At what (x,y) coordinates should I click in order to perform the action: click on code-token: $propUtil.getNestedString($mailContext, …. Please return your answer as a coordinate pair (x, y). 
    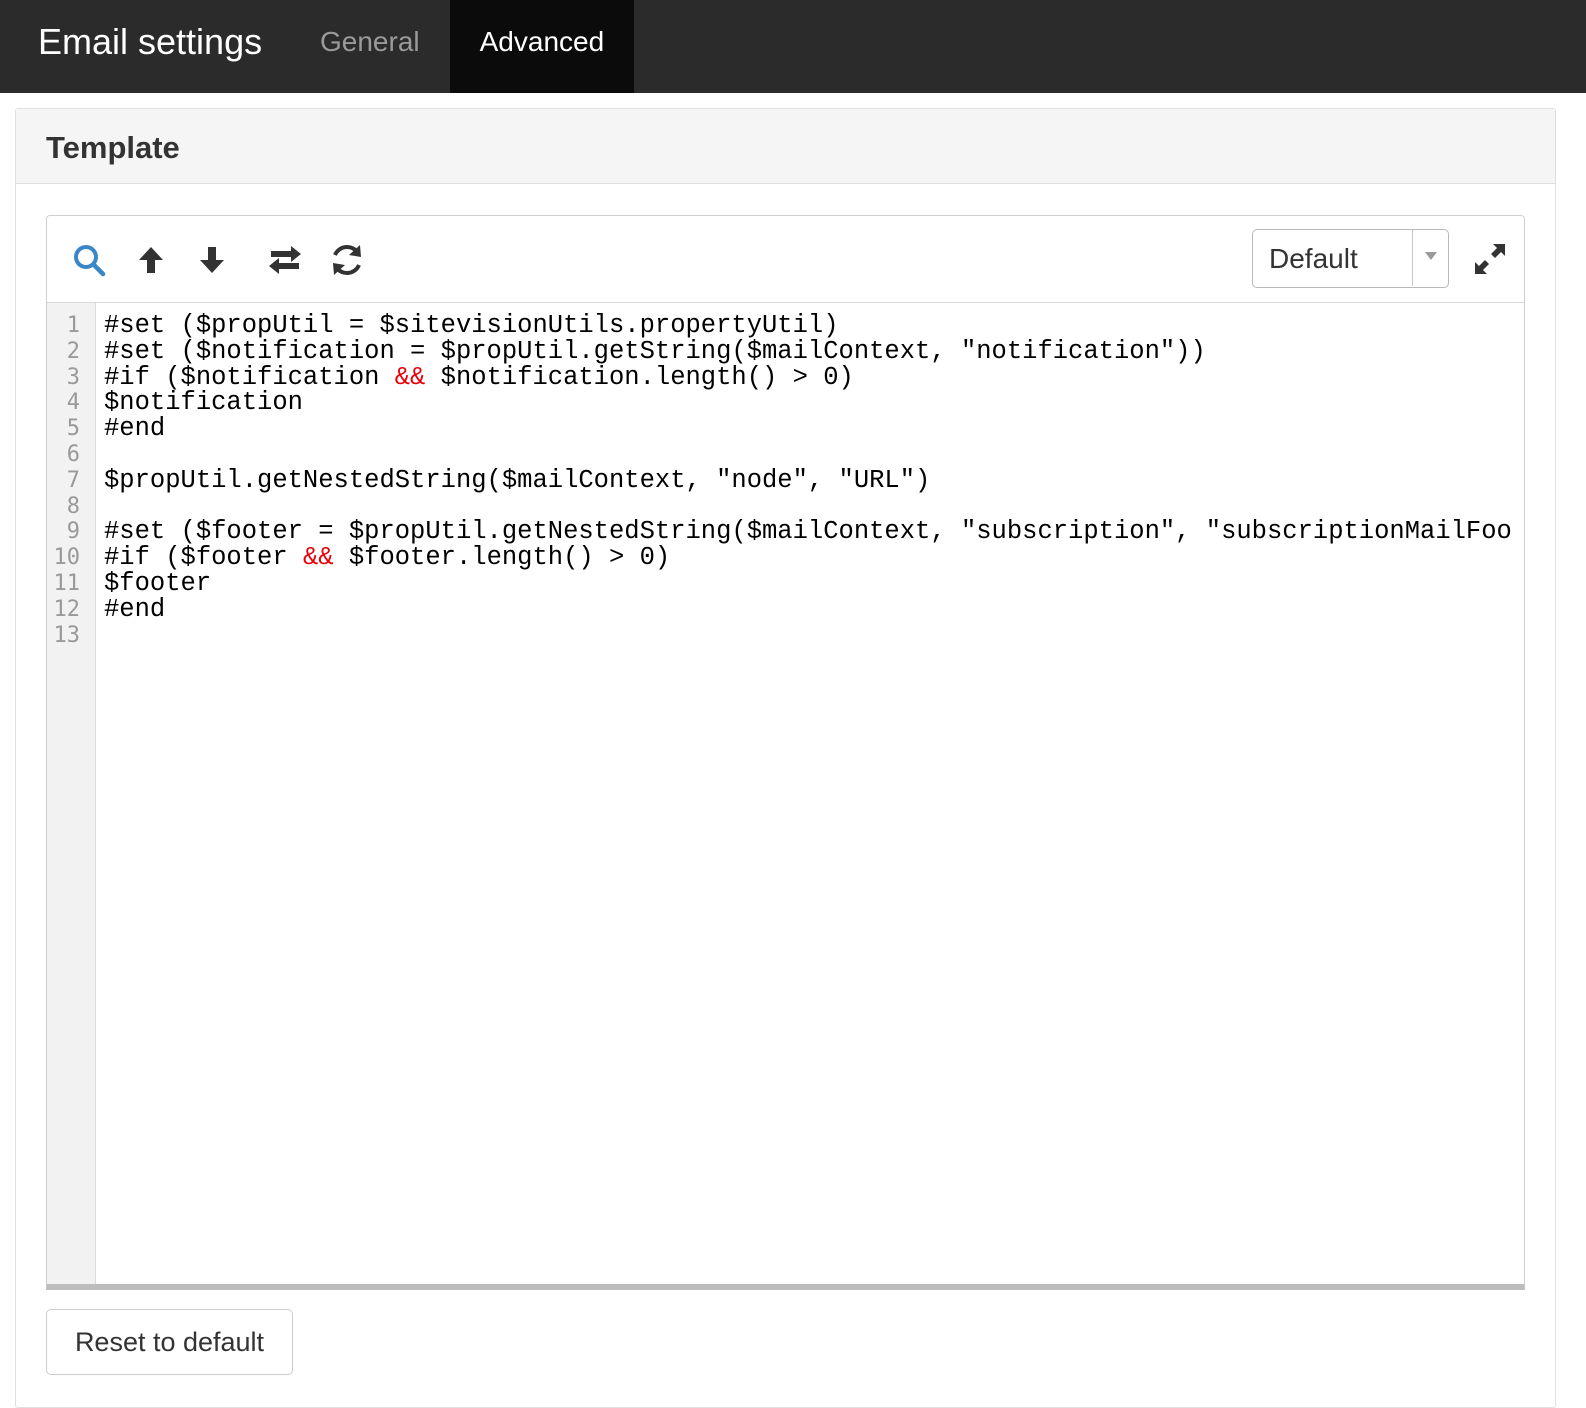
    Looking at the image, I should click on (517, 480).